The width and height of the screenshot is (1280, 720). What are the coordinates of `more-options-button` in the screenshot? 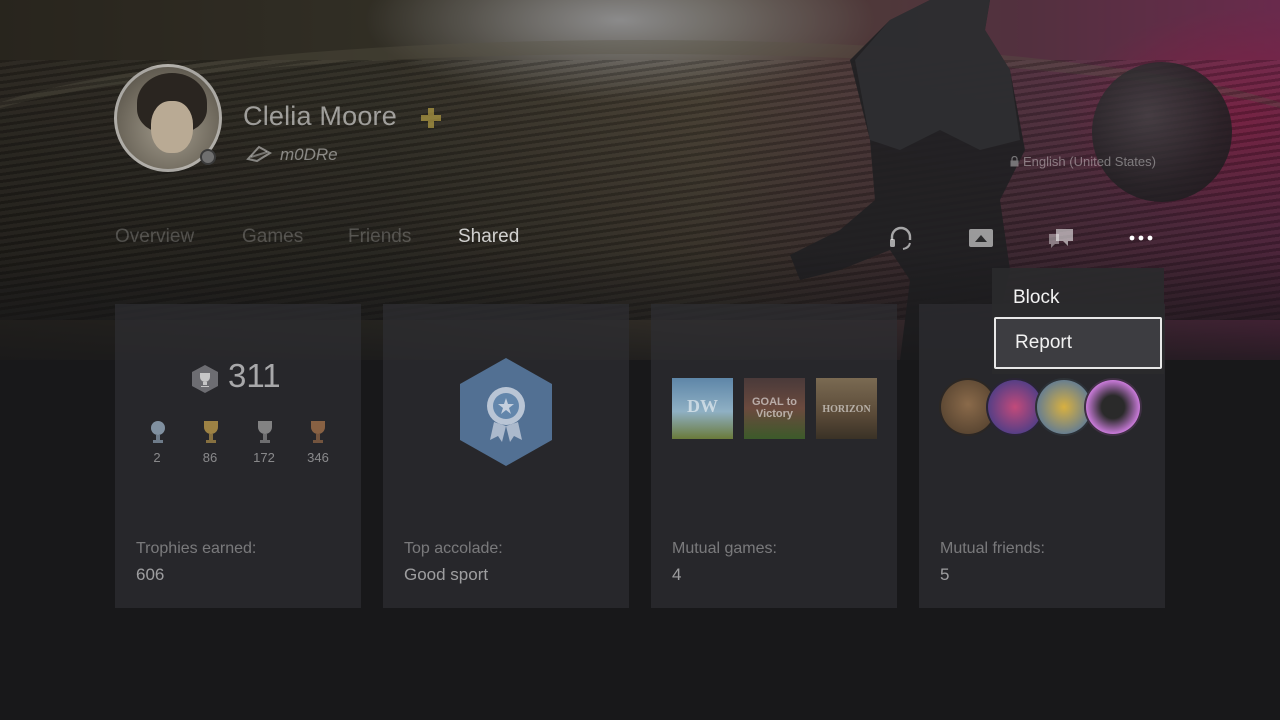 It's located at (1141, 238).